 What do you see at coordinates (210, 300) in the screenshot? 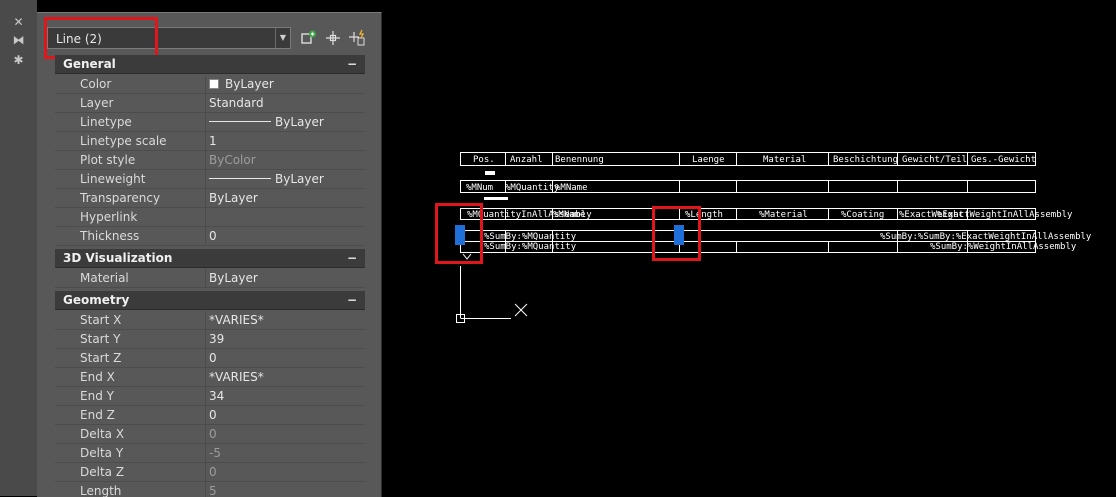
I see `section-geometry: Geometry −` at bounding box center [210, 300].